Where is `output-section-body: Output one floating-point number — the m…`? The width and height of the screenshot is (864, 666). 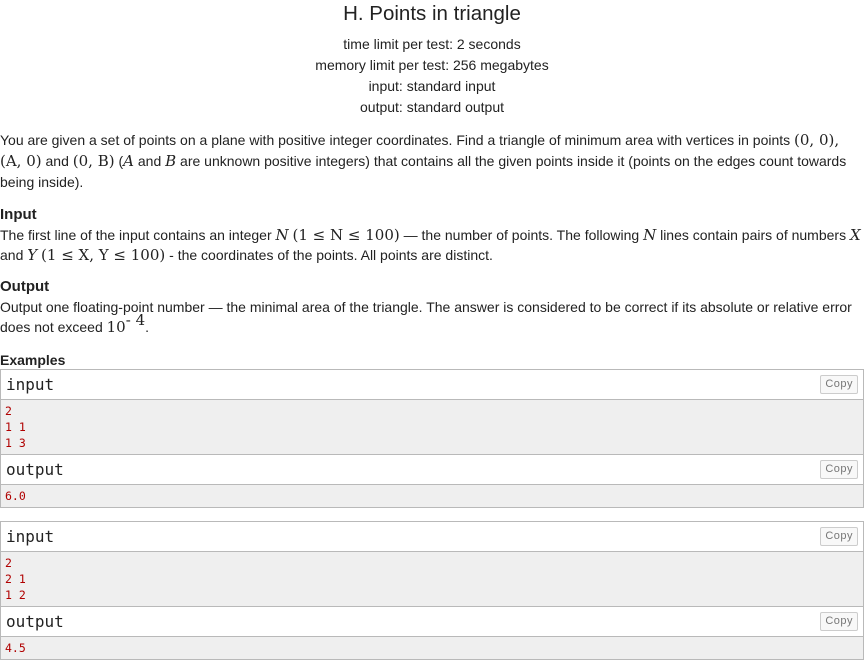 output-section-body: Output one floating-point number — the m… is located at coordinates (432, 317).